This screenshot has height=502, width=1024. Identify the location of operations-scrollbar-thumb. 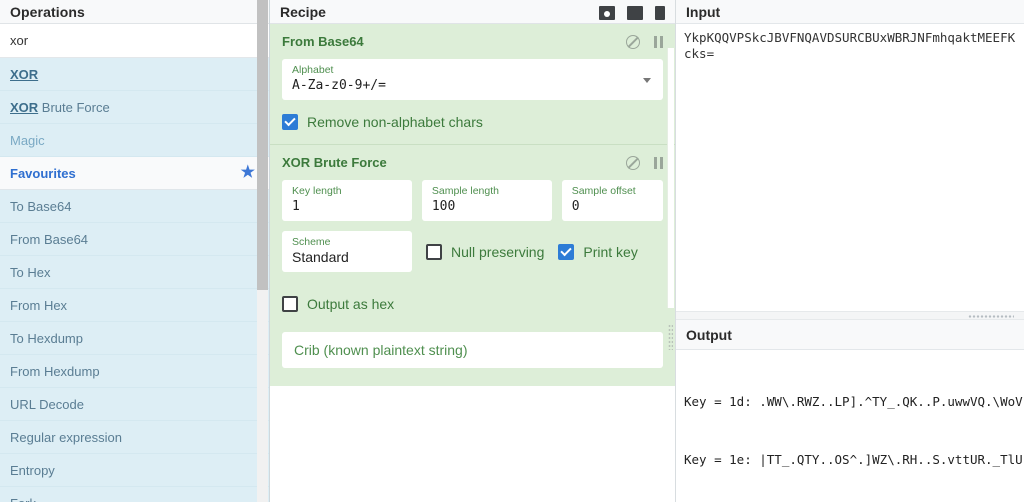
(262, 145).